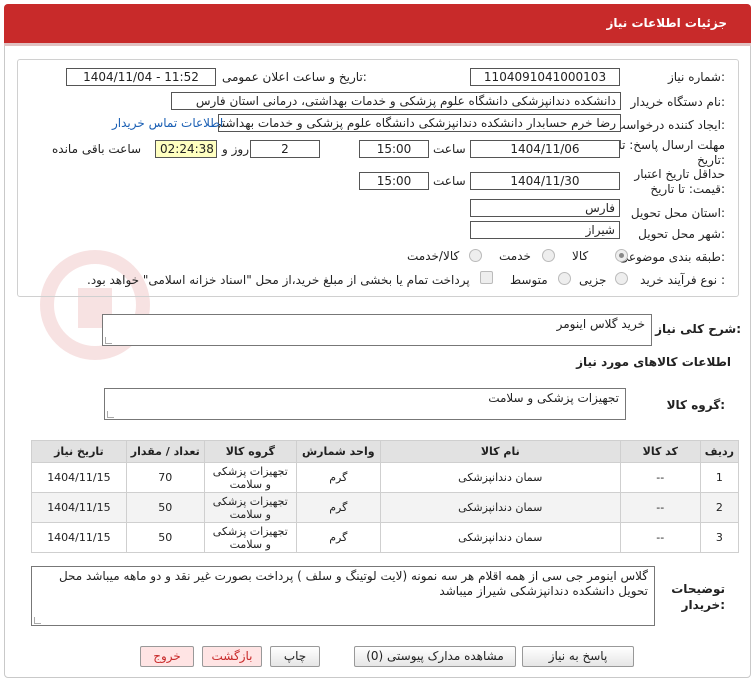  Describe the element at coordinates (677, 213) in the screenshot. I see `province-label: استان محل تحویل:` at that location.